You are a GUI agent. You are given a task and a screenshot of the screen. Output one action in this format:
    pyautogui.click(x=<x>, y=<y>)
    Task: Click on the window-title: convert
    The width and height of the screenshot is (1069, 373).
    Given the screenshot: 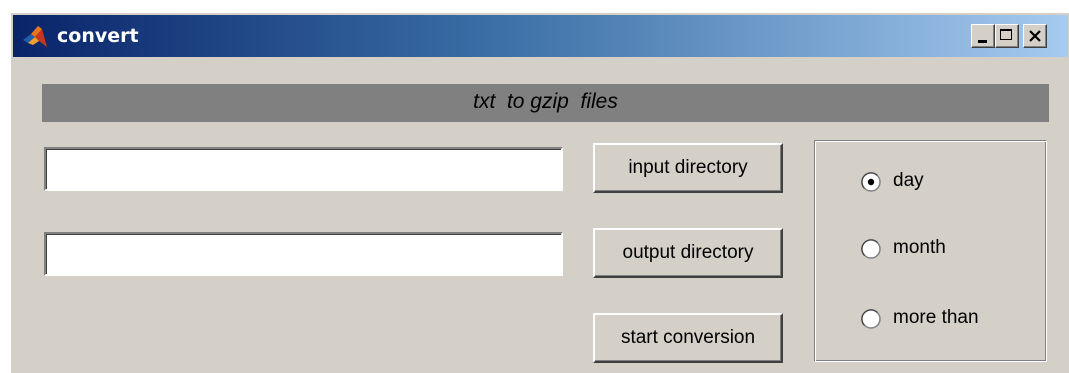 What is the action you would take?
    pyautogui.click(x=98, y=36)
    